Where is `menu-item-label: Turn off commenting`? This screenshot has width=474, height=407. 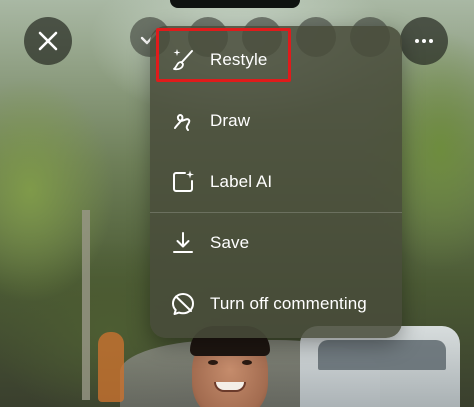 menu-item-label: Turn off commenting is located at coordinates (288, 303).